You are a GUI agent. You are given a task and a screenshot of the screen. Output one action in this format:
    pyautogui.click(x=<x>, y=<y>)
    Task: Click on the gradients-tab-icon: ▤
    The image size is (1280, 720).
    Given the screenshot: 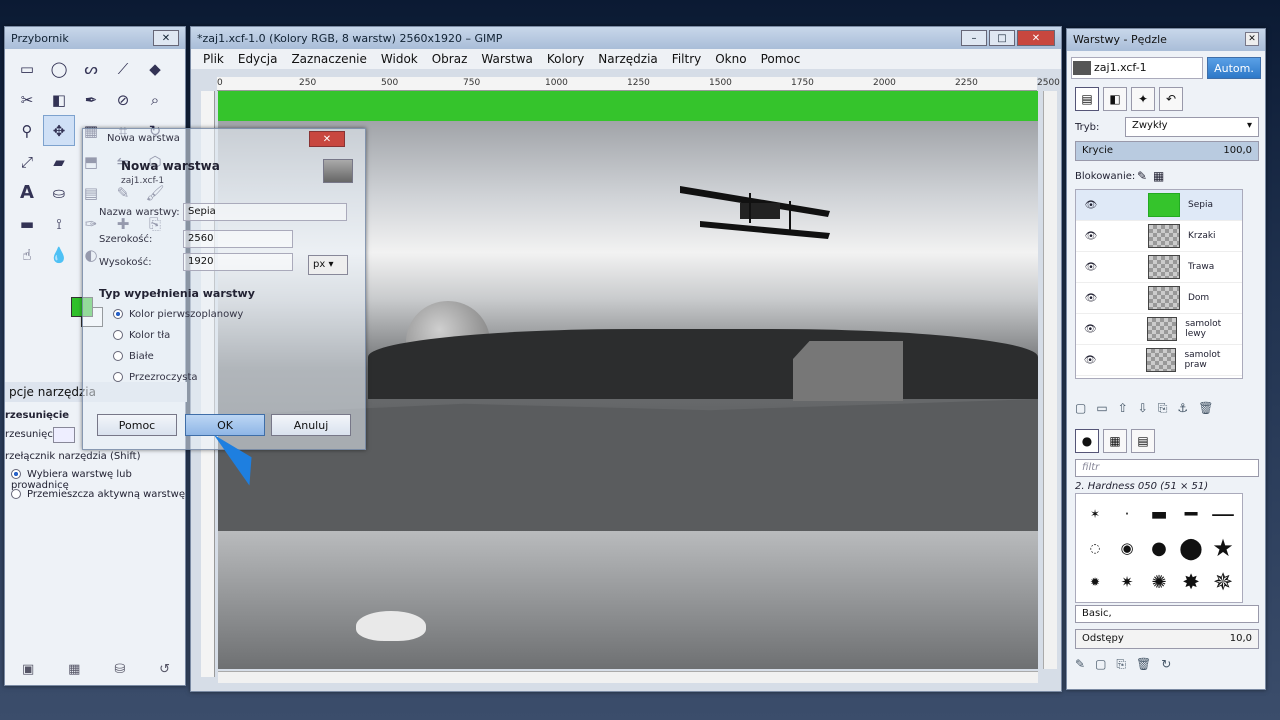 What is the action you would take?
    pyautogui.click(x=1143, y=441)
    